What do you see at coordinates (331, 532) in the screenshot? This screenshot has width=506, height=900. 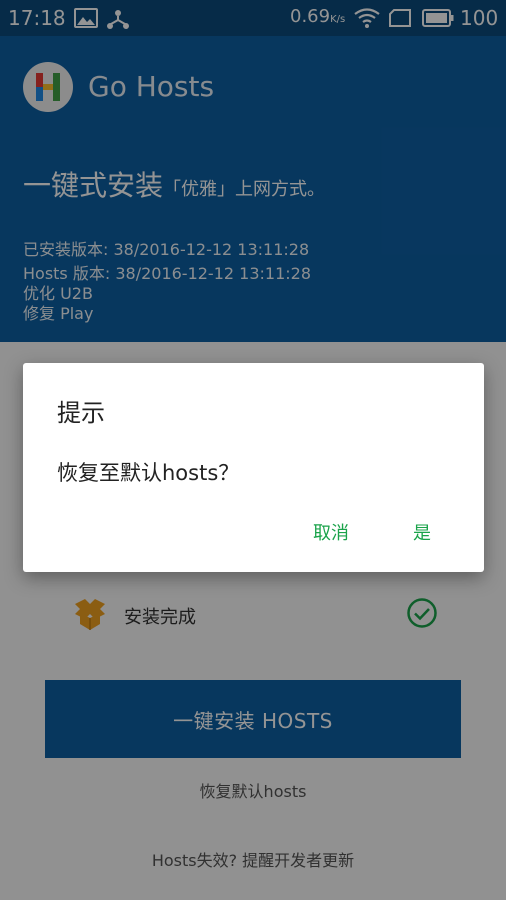 I see `cancel-button: 取消` at bounding box center [331, 532].